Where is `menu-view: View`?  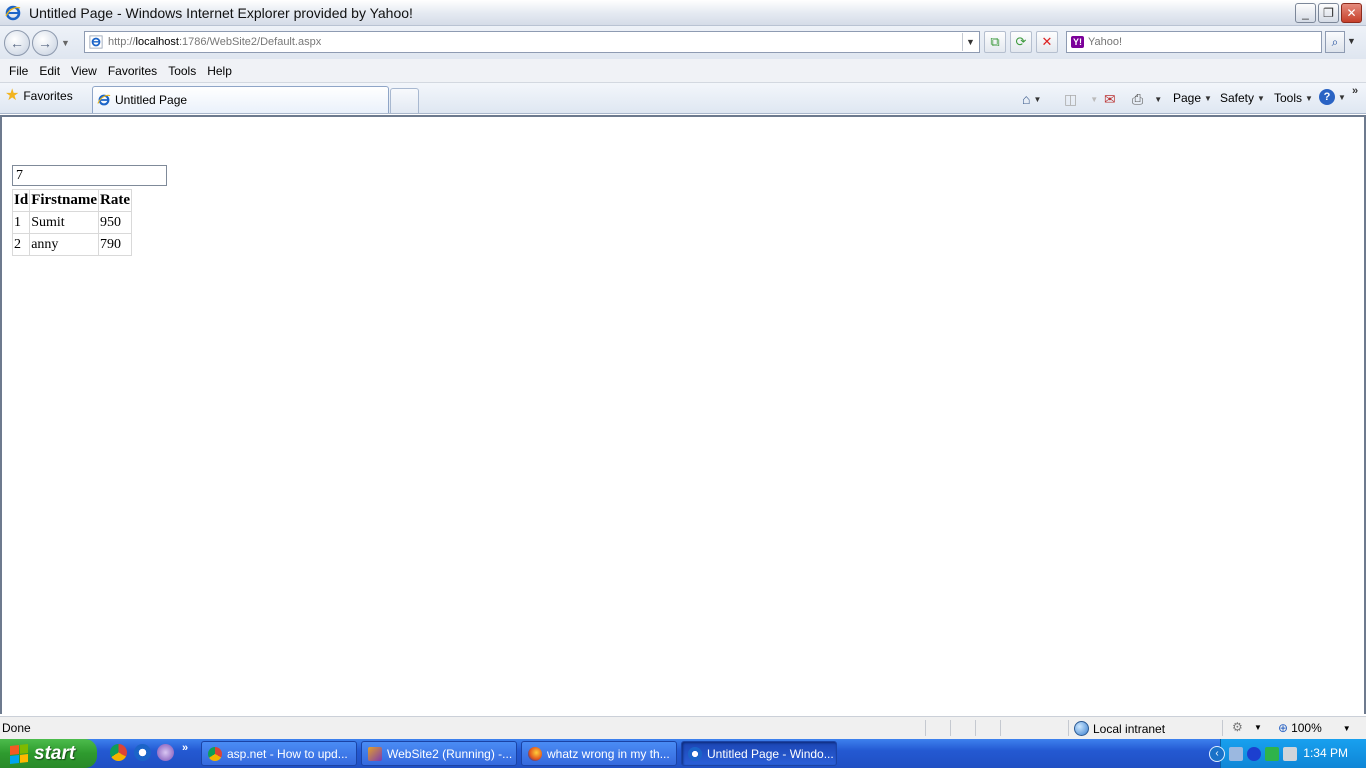 menu-view: View is located at coordinates (84, 71).